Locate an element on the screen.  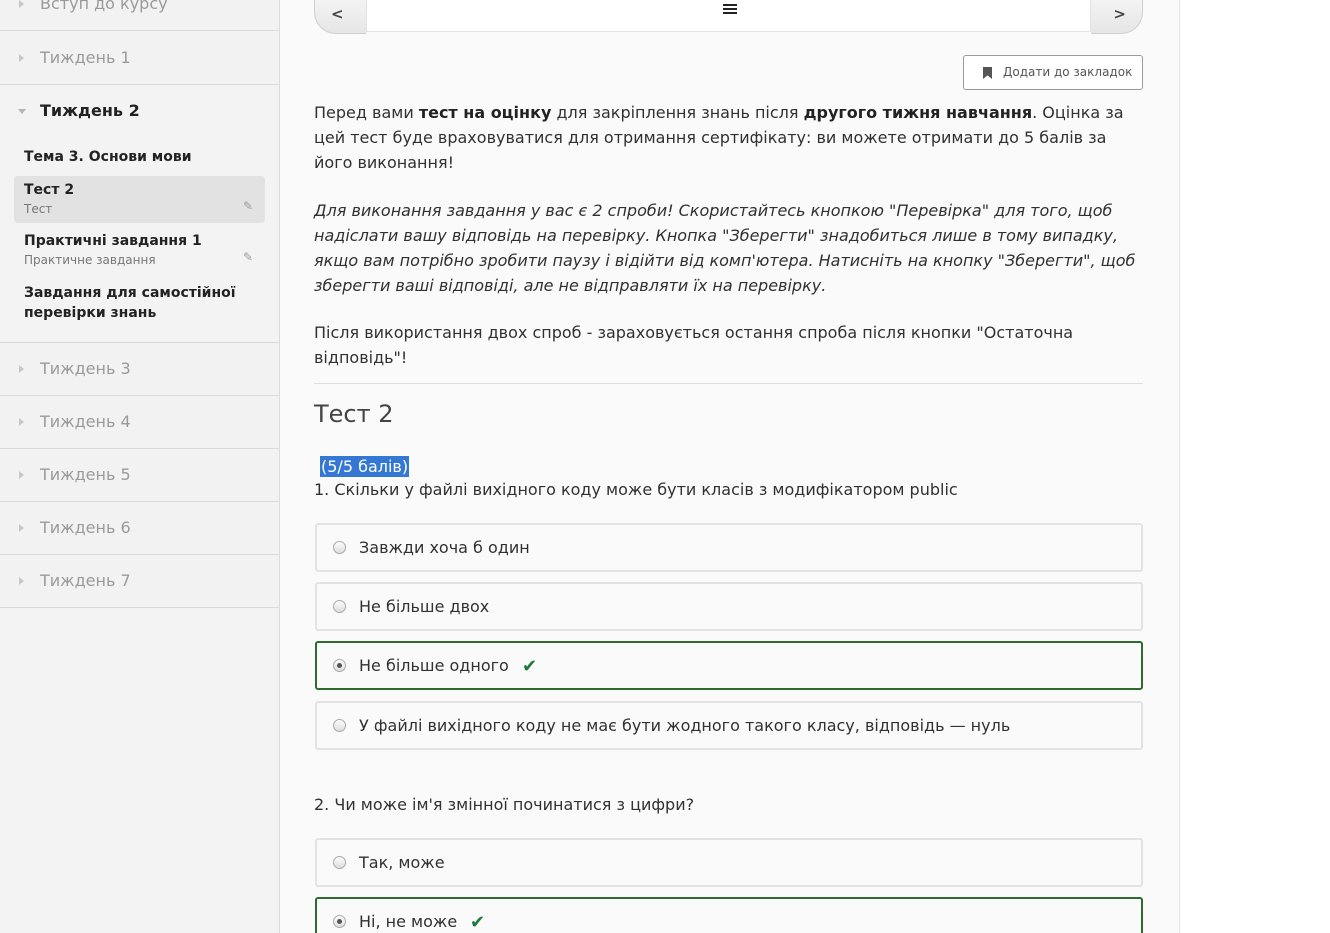
sidebar-item-intro: Вступ до курсу is located at coordinates (139, 15).